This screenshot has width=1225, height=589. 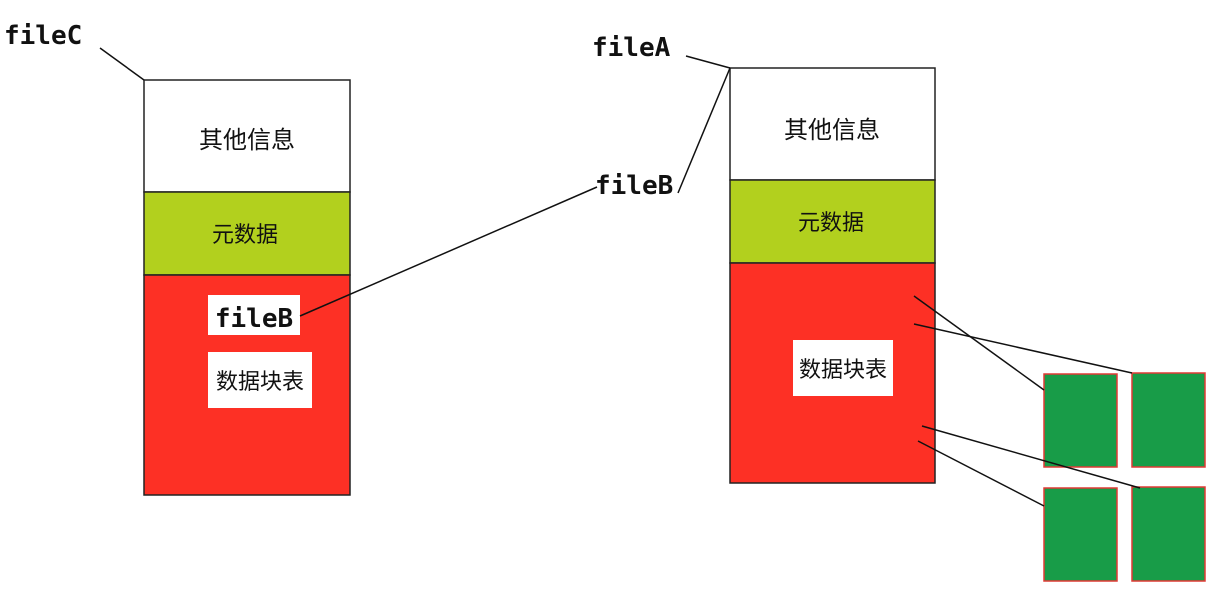 I want to click on right-metadata-label: 元数据, so click(x=831, y=223).